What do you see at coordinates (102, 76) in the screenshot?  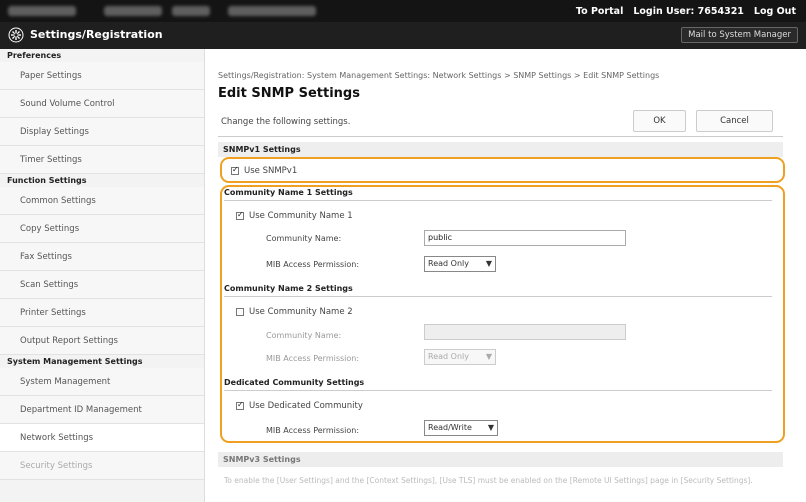 I see `sidebar-item-paper-settings: Paper Settings` at bounding box center [102, 76].